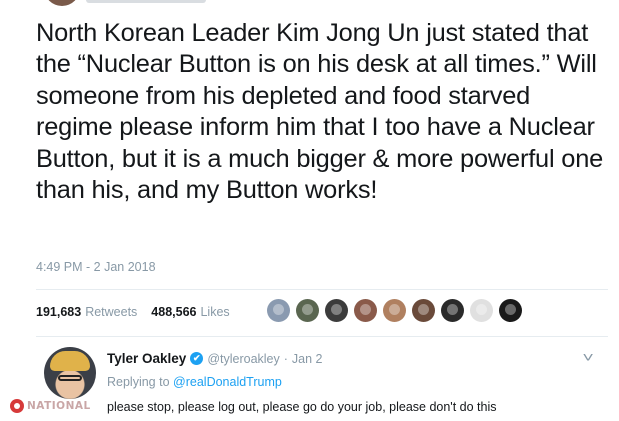  What do you see at coordinates (138, 382) in the screenshot?
I see `replying-to-prefix: Replying to` at bounding box center [138, 382].